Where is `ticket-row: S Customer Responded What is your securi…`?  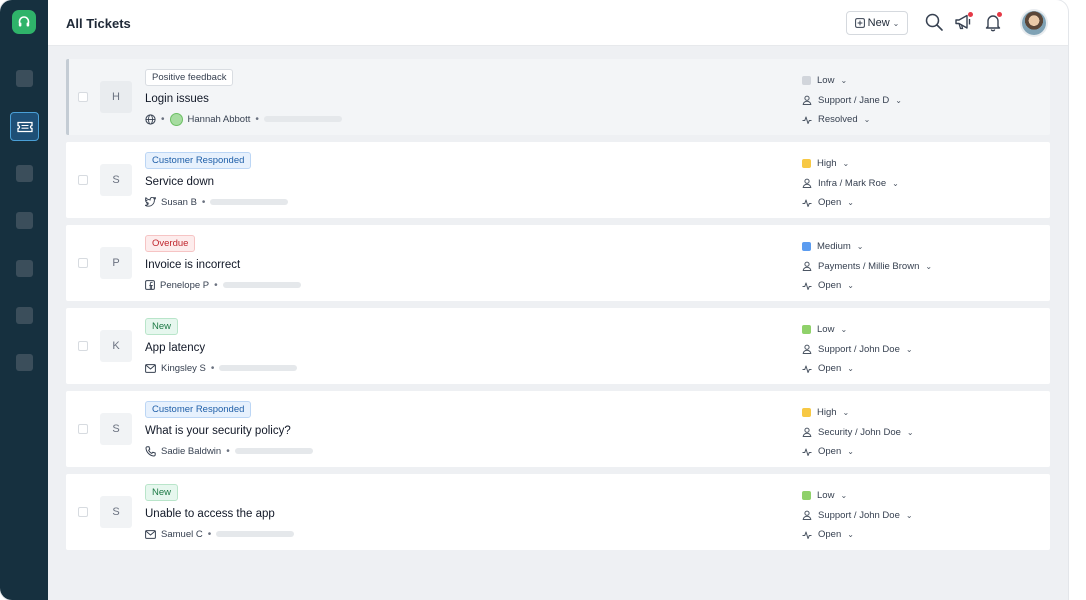
ticket-row: S Customer Responded What is your securi… is located at coordinates (558, 429).